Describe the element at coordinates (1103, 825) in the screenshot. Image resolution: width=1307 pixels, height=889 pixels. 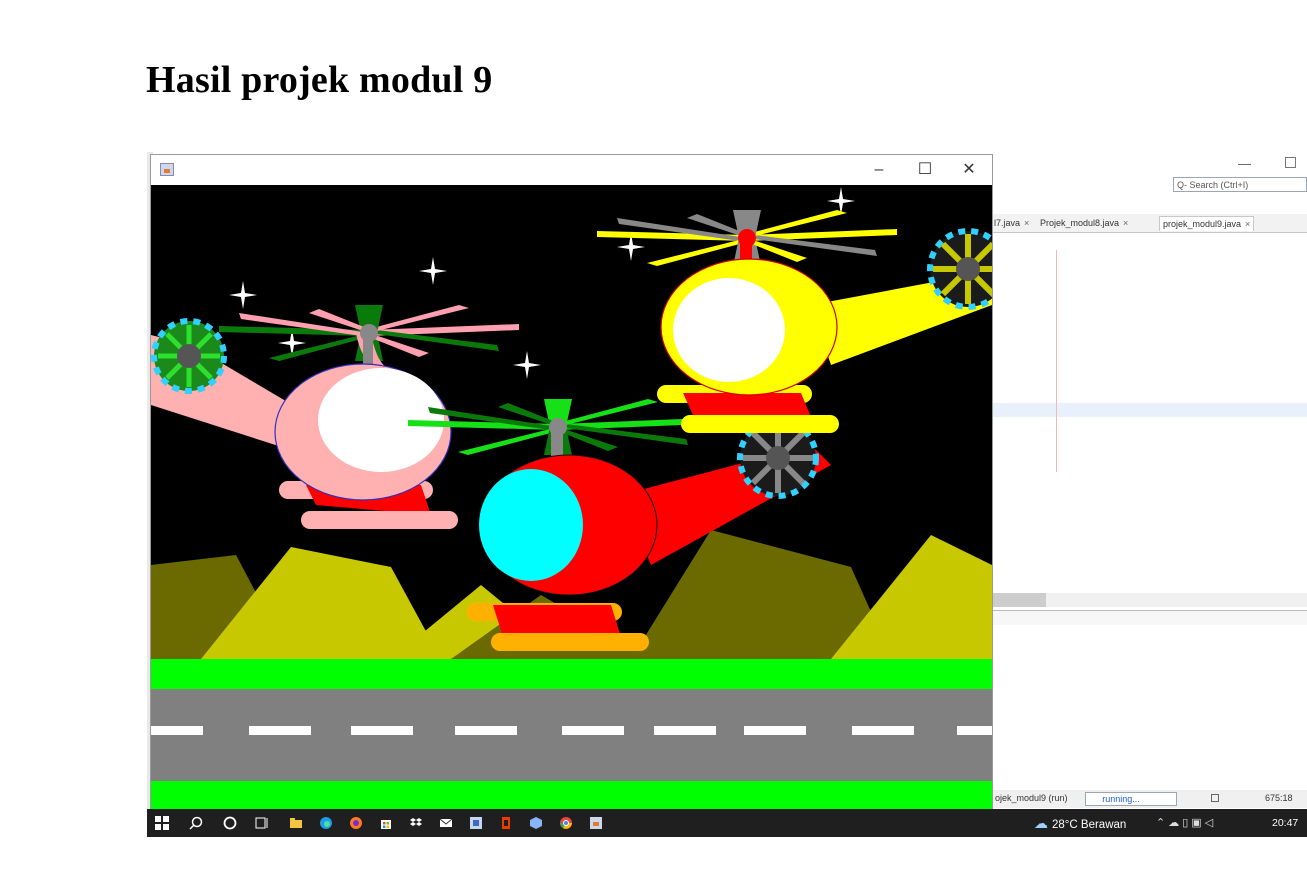
I see `weather-text: Berawan` at that location.